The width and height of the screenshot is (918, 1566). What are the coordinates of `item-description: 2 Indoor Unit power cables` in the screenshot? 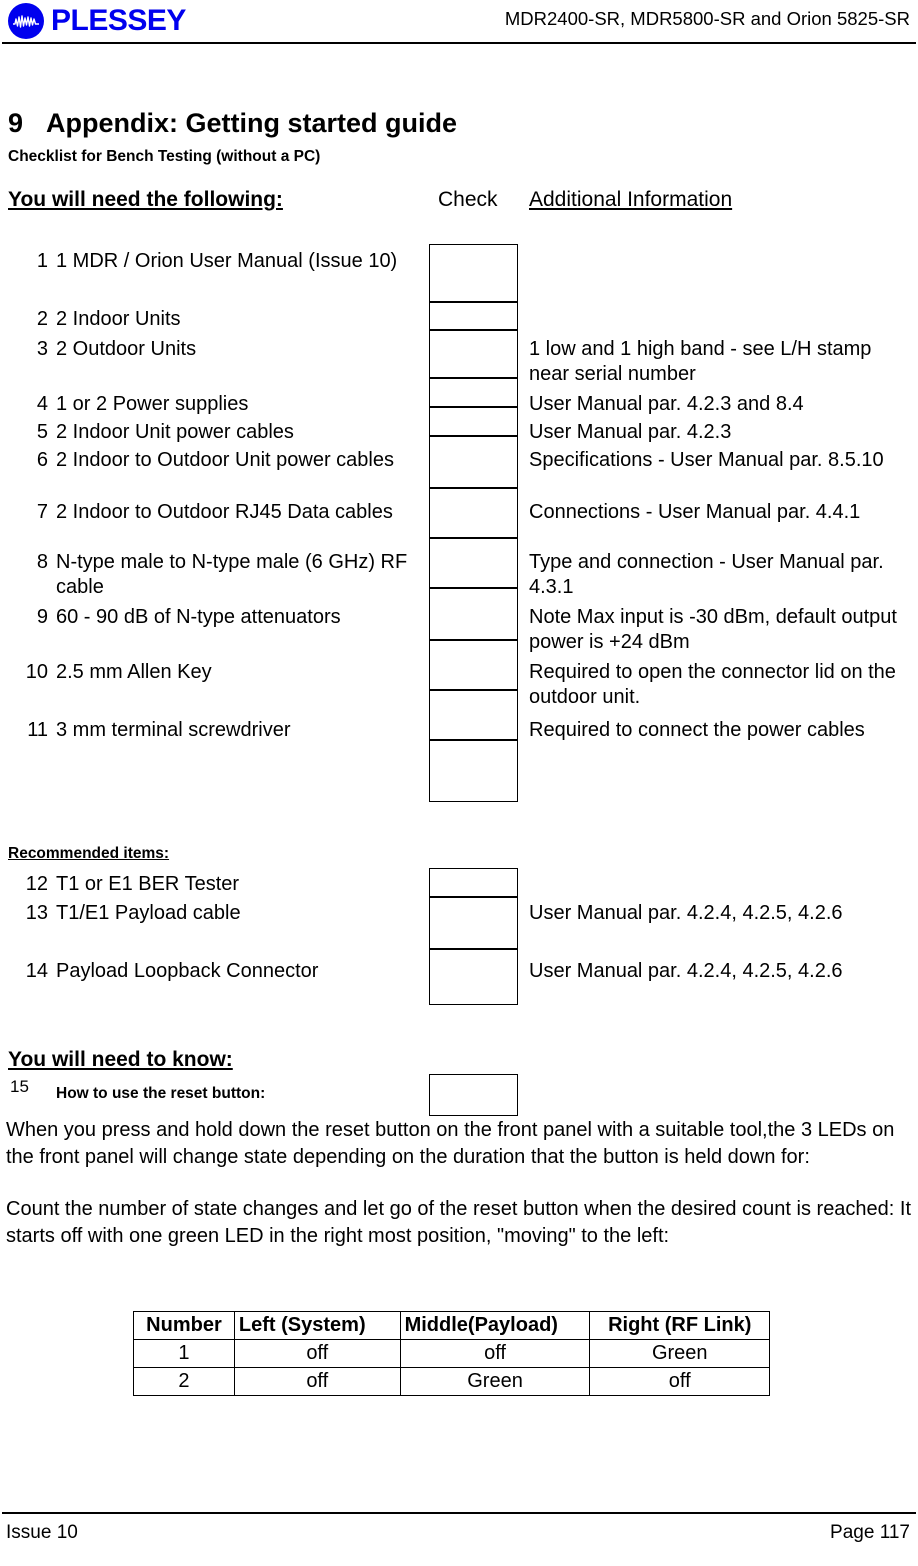 It's located at (175, 432).